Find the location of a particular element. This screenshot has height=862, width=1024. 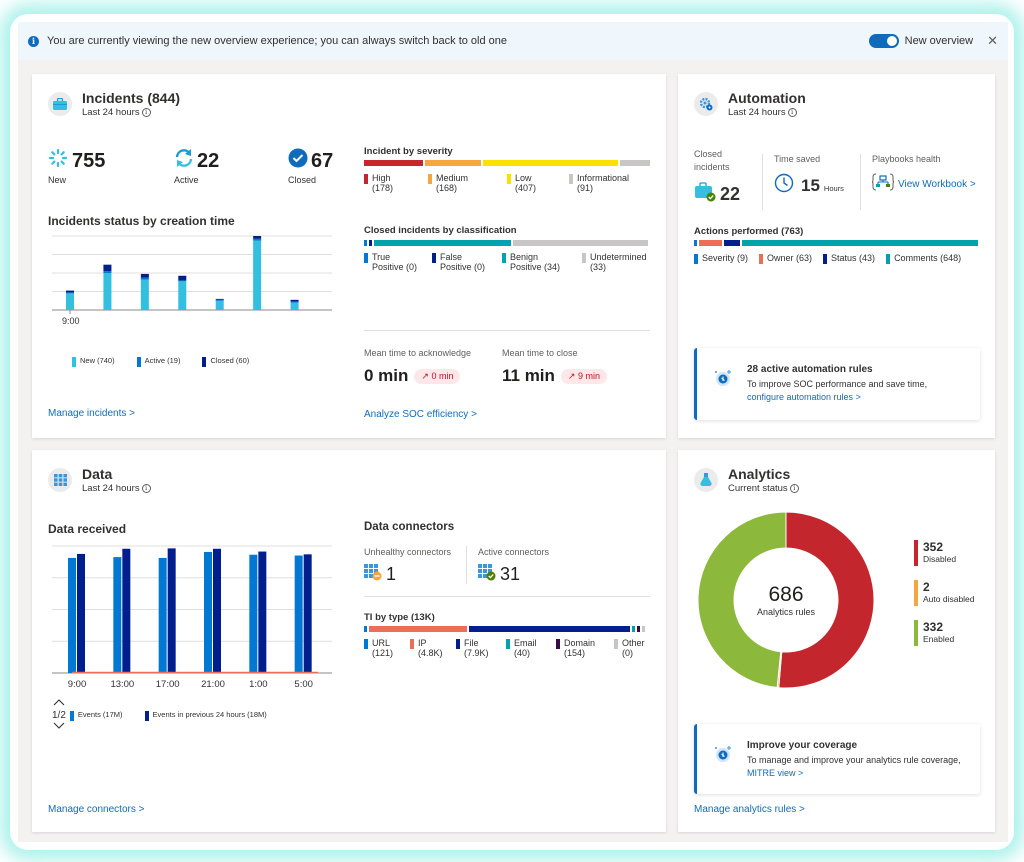

mtta-delta-badge: ↗ 0 min is located at coordinates (437, 377).